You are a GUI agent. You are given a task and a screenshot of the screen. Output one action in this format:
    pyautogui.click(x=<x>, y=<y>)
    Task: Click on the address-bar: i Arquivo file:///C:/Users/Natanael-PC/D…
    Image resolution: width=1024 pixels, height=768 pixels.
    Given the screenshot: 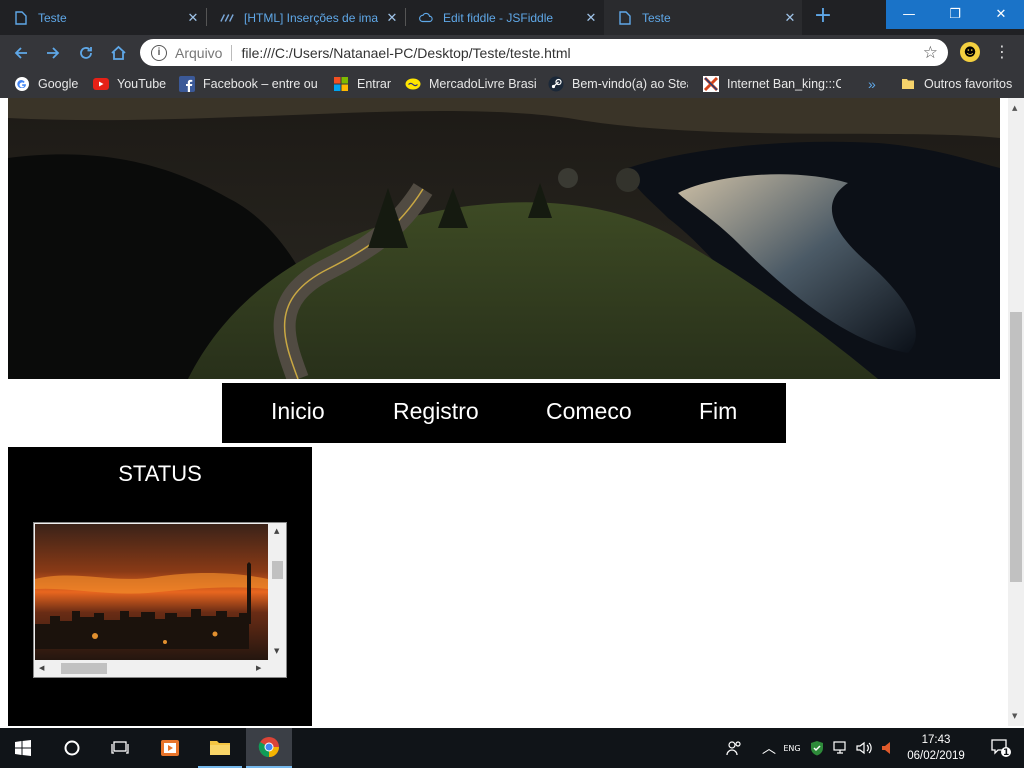 What is the action you would take?
    pyautogui.click(x=544, y=52)
    